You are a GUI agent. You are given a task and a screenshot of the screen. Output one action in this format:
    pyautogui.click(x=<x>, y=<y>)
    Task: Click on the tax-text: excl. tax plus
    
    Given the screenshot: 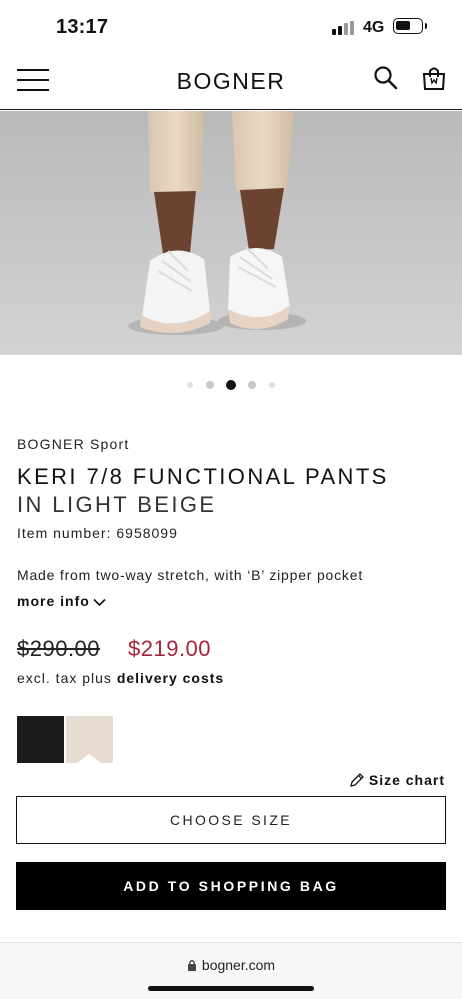 What is the action you would take?
    pyautogui.click(x=64, y=678)
    